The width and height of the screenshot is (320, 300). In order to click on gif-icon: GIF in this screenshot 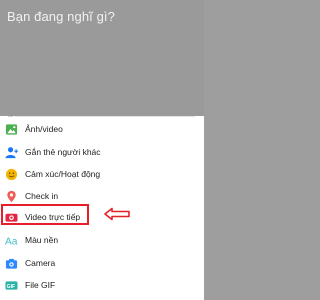, I will do `click(11, 285)`.